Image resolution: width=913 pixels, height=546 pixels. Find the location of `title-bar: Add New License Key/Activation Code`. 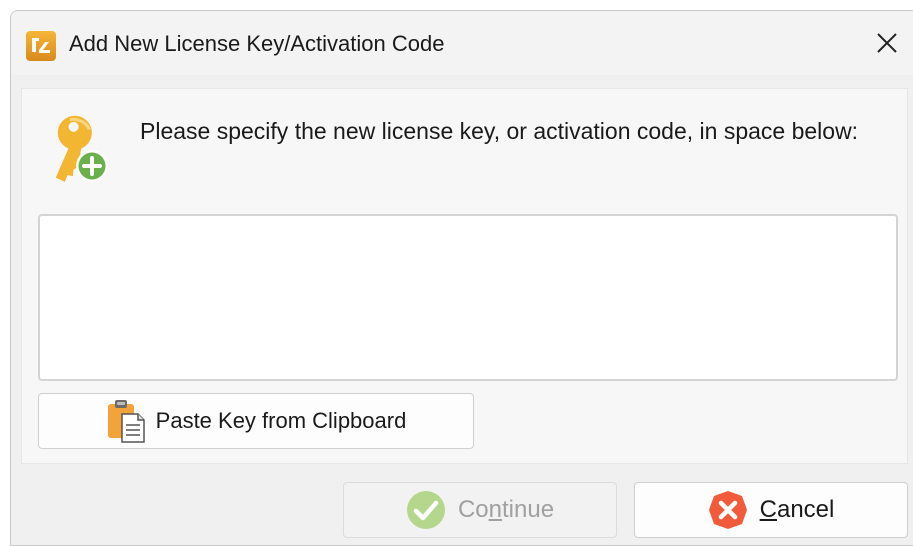

title-bar: Add New License Key/Activation Code is located at coordinates (462, 43).